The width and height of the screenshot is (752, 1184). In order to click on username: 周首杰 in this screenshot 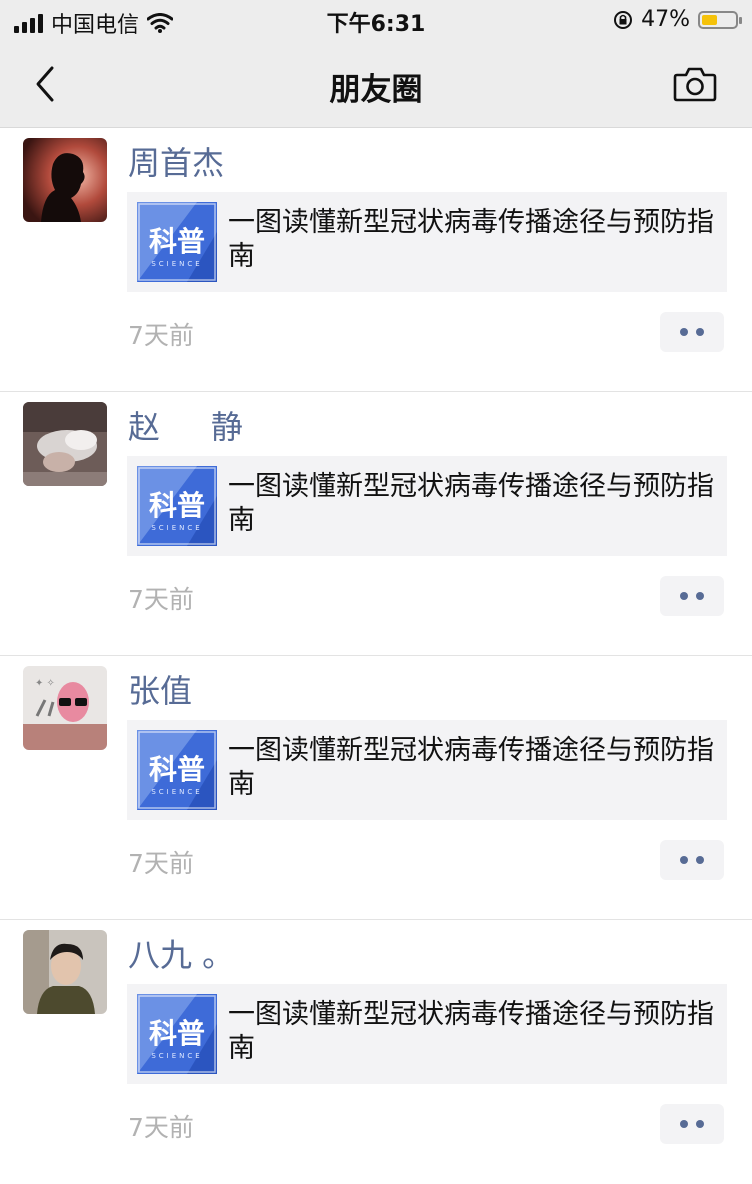, I will do `click(176, 161)`.